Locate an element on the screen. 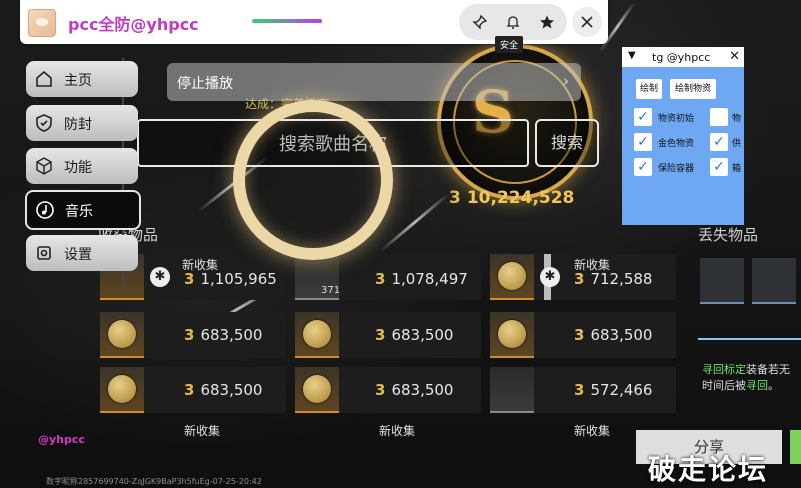 Image resolution: width=801 pixels, height=488 pixels. item-value: 3 572,466 is located at coordinates (613, 390).